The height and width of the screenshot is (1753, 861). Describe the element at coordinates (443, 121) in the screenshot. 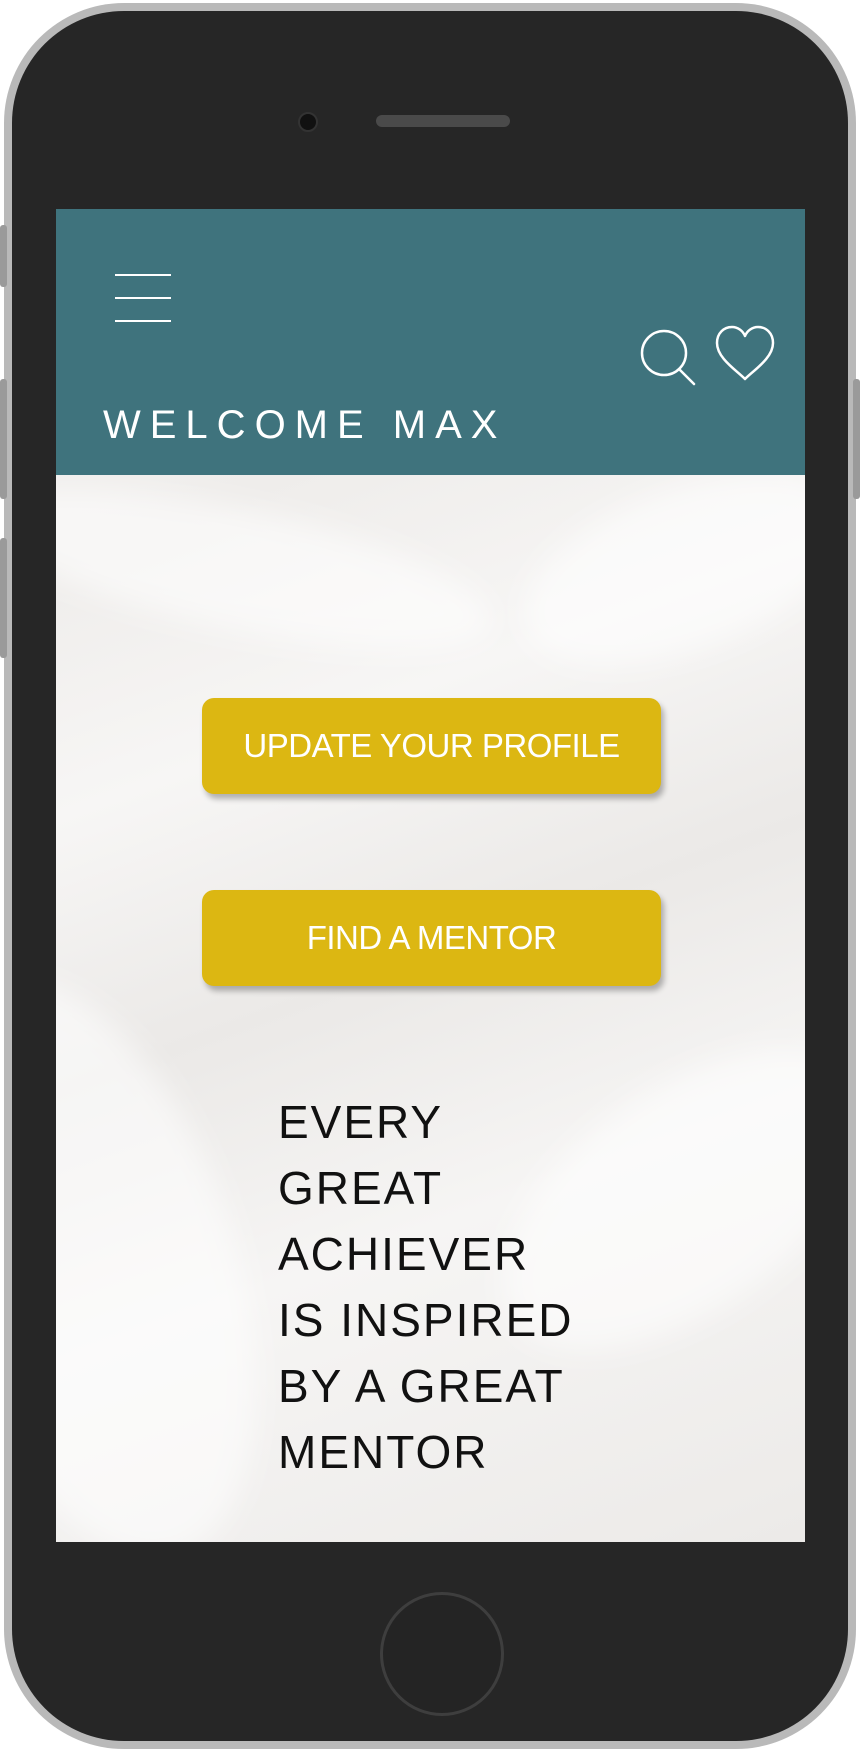

I see `earpiece-speaker` at that location.